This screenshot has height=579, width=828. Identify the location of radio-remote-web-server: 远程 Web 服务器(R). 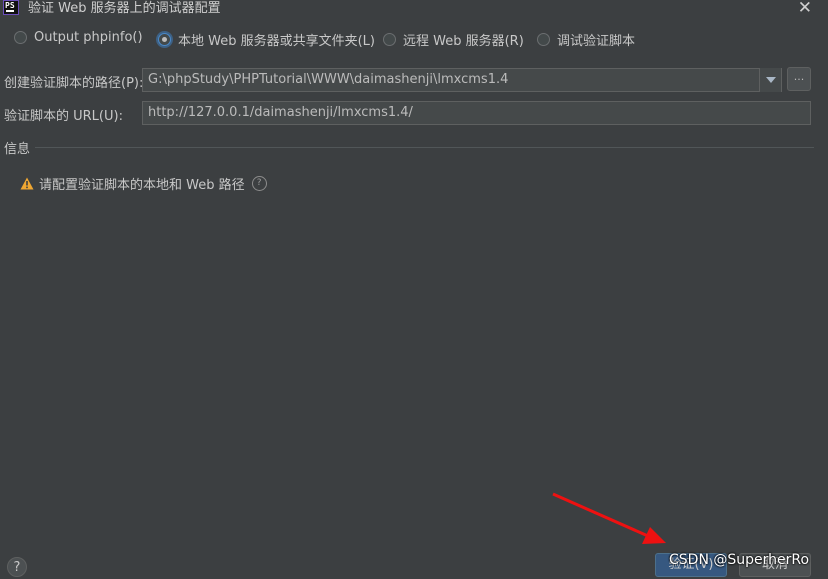
(453, 39).